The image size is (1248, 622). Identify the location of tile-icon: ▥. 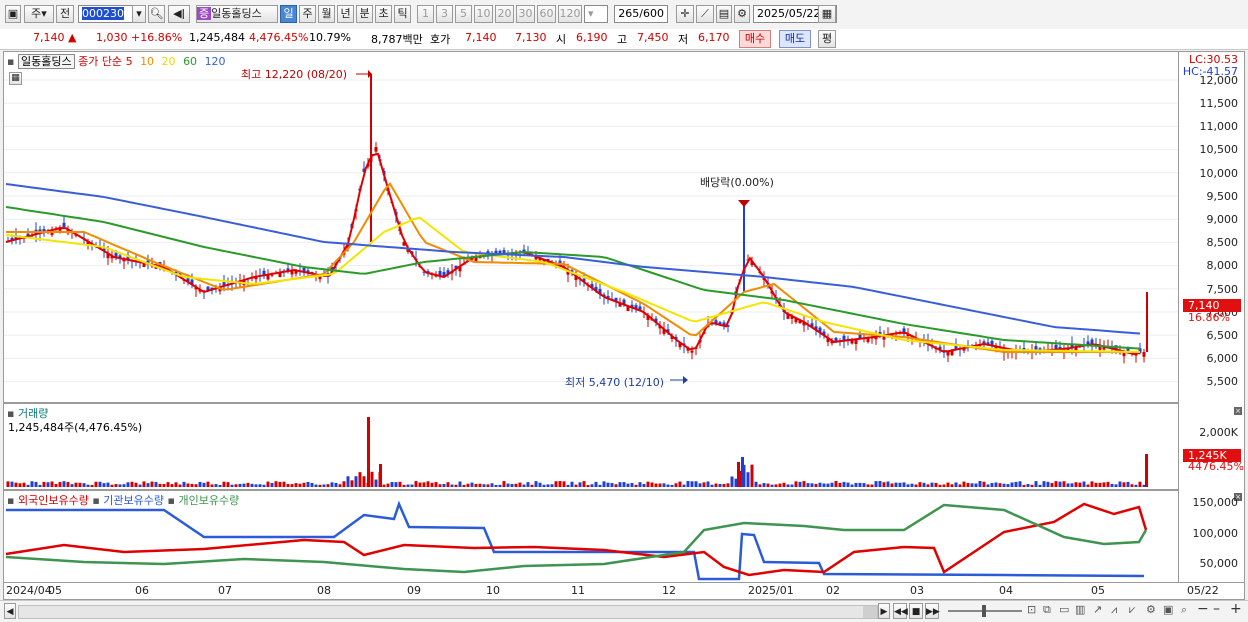
(1080, 609).